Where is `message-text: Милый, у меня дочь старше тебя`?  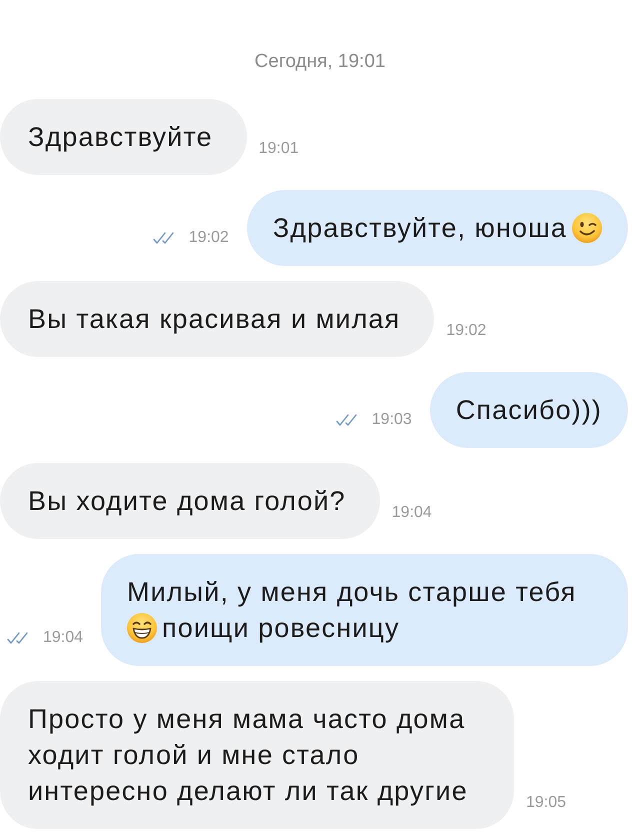 message-text: Милый, у меня дочь старше тебя is located at coordinates (351, 592).